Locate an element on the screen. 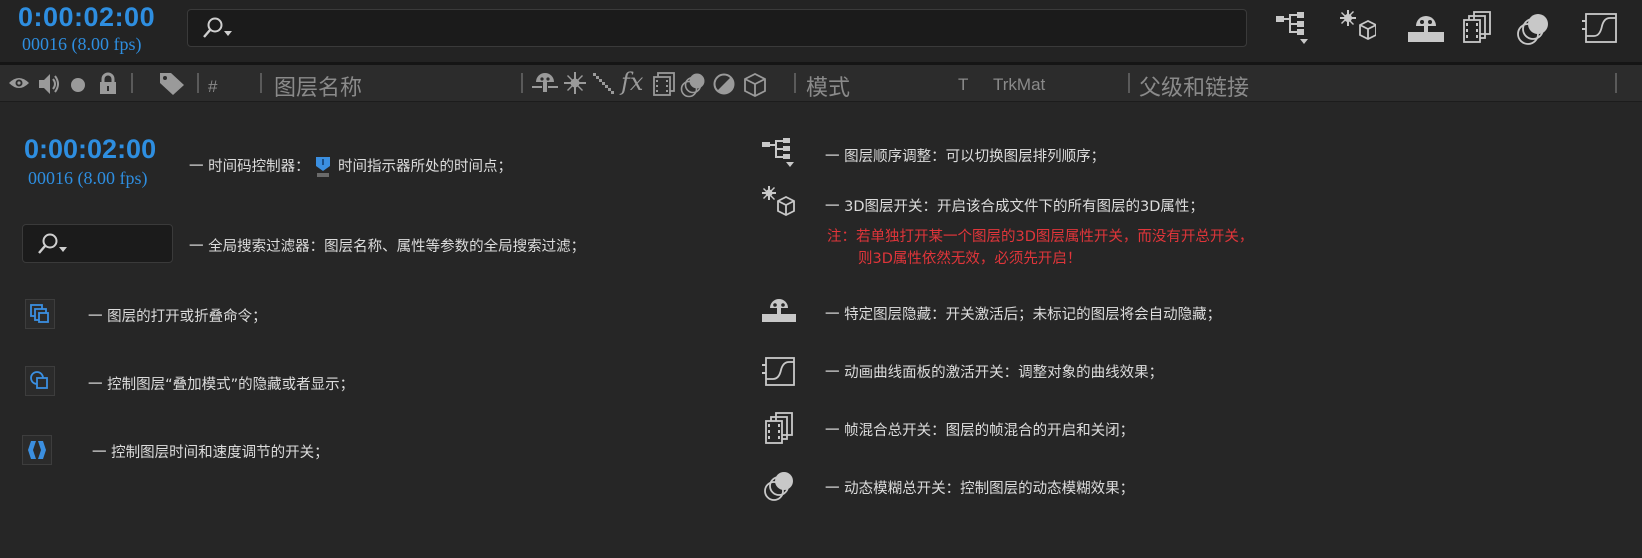 This screenshot has width=1642, height=558. frame-blend-icon is located at coordinates (664, 84).